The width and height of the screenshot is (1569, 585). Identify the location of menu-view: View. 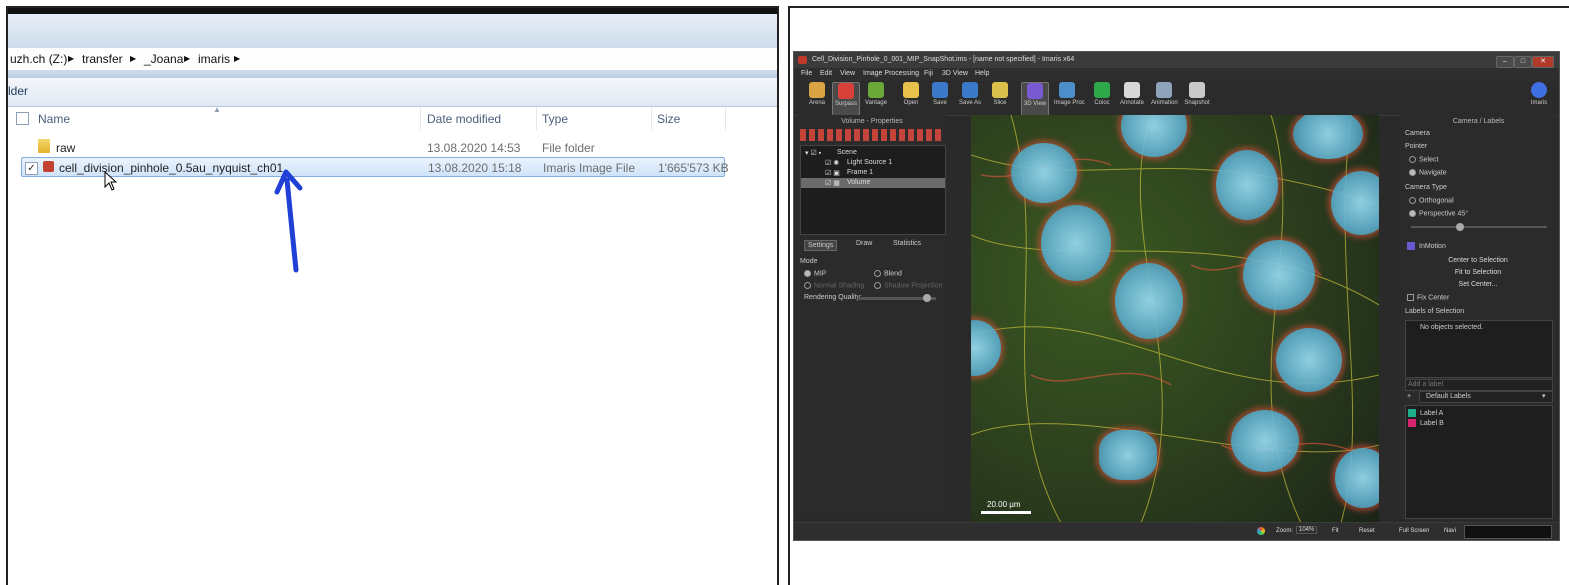
(847, 73).